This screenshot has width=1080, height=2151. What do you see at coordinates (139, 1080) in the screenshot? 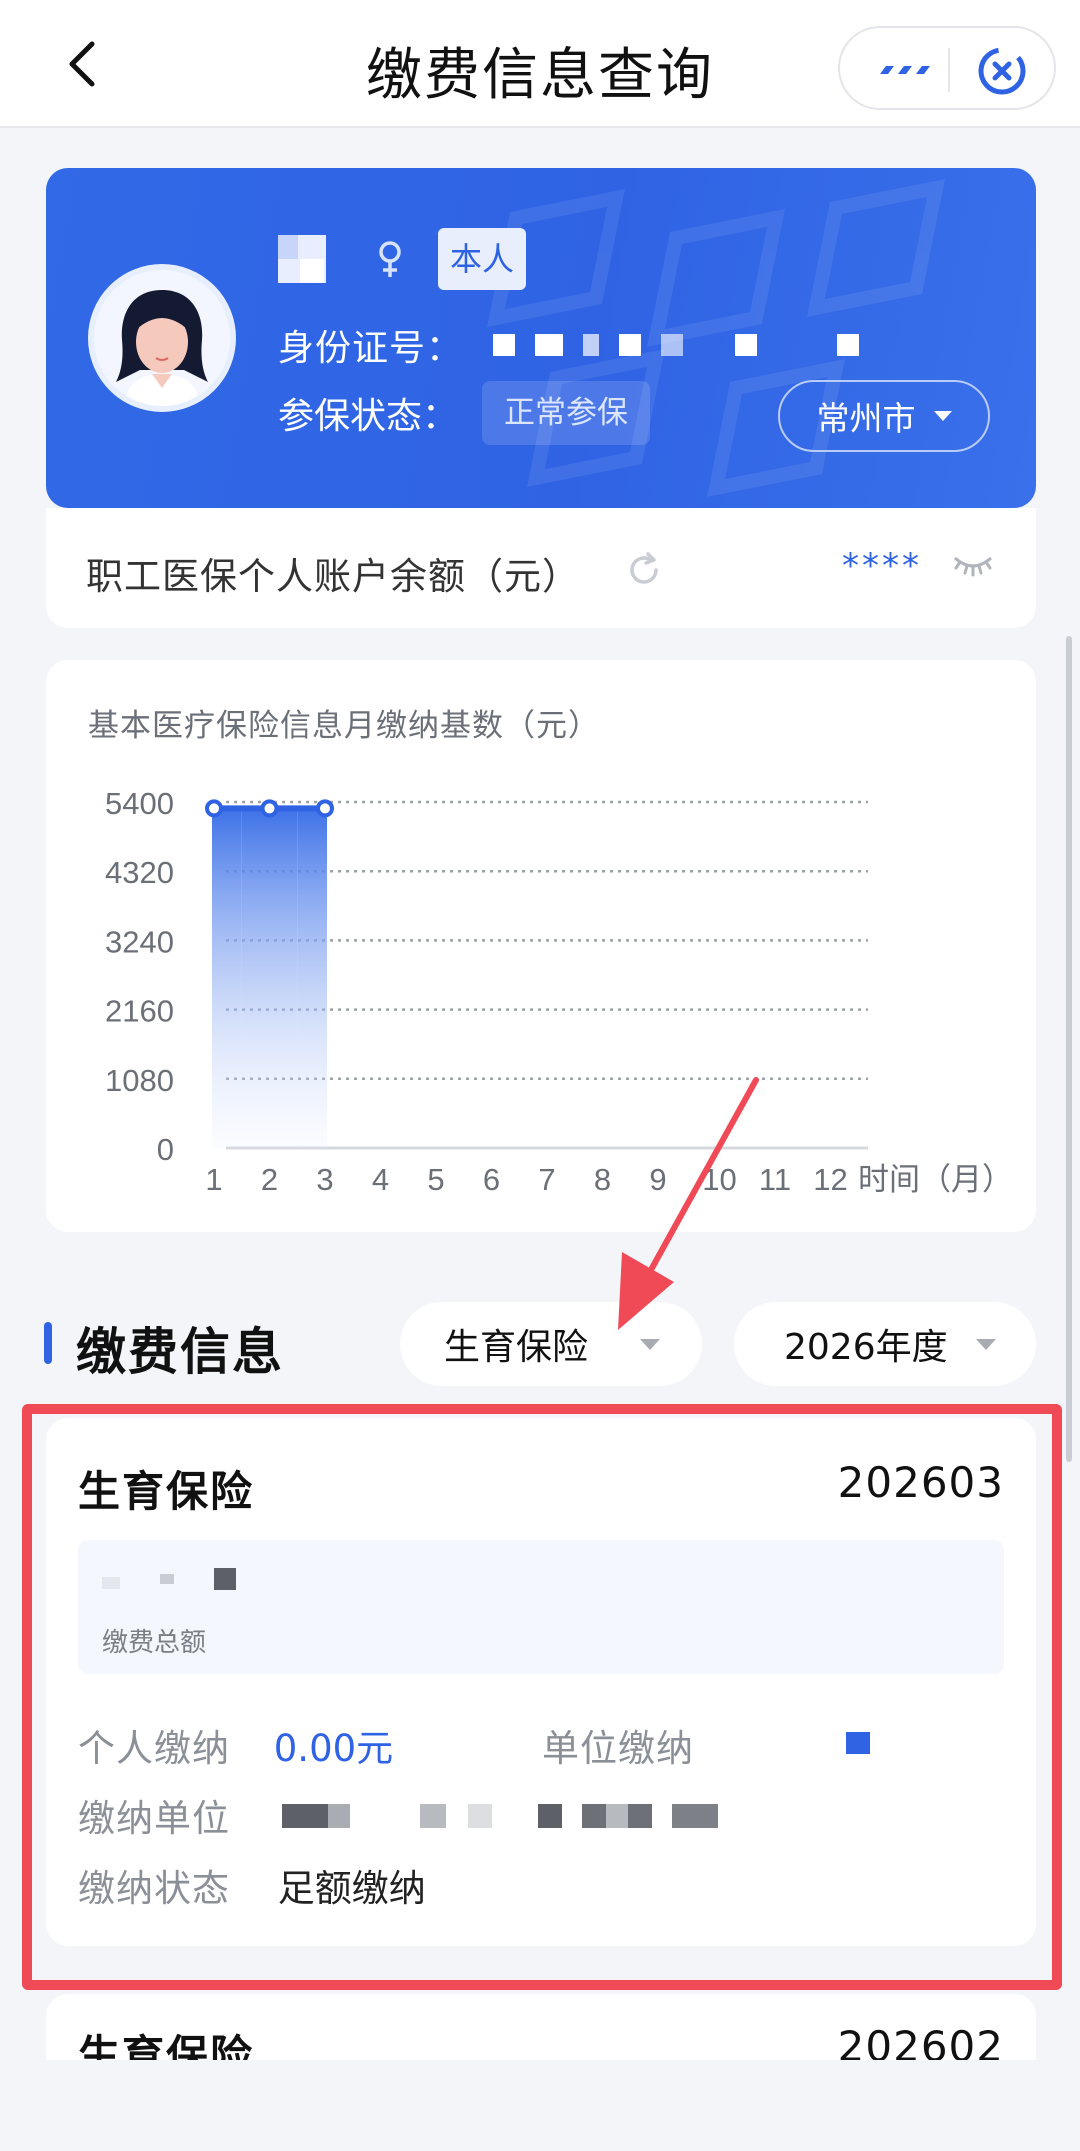
I see `y-tick-label: 1080` at bounding box center [139, 1080].